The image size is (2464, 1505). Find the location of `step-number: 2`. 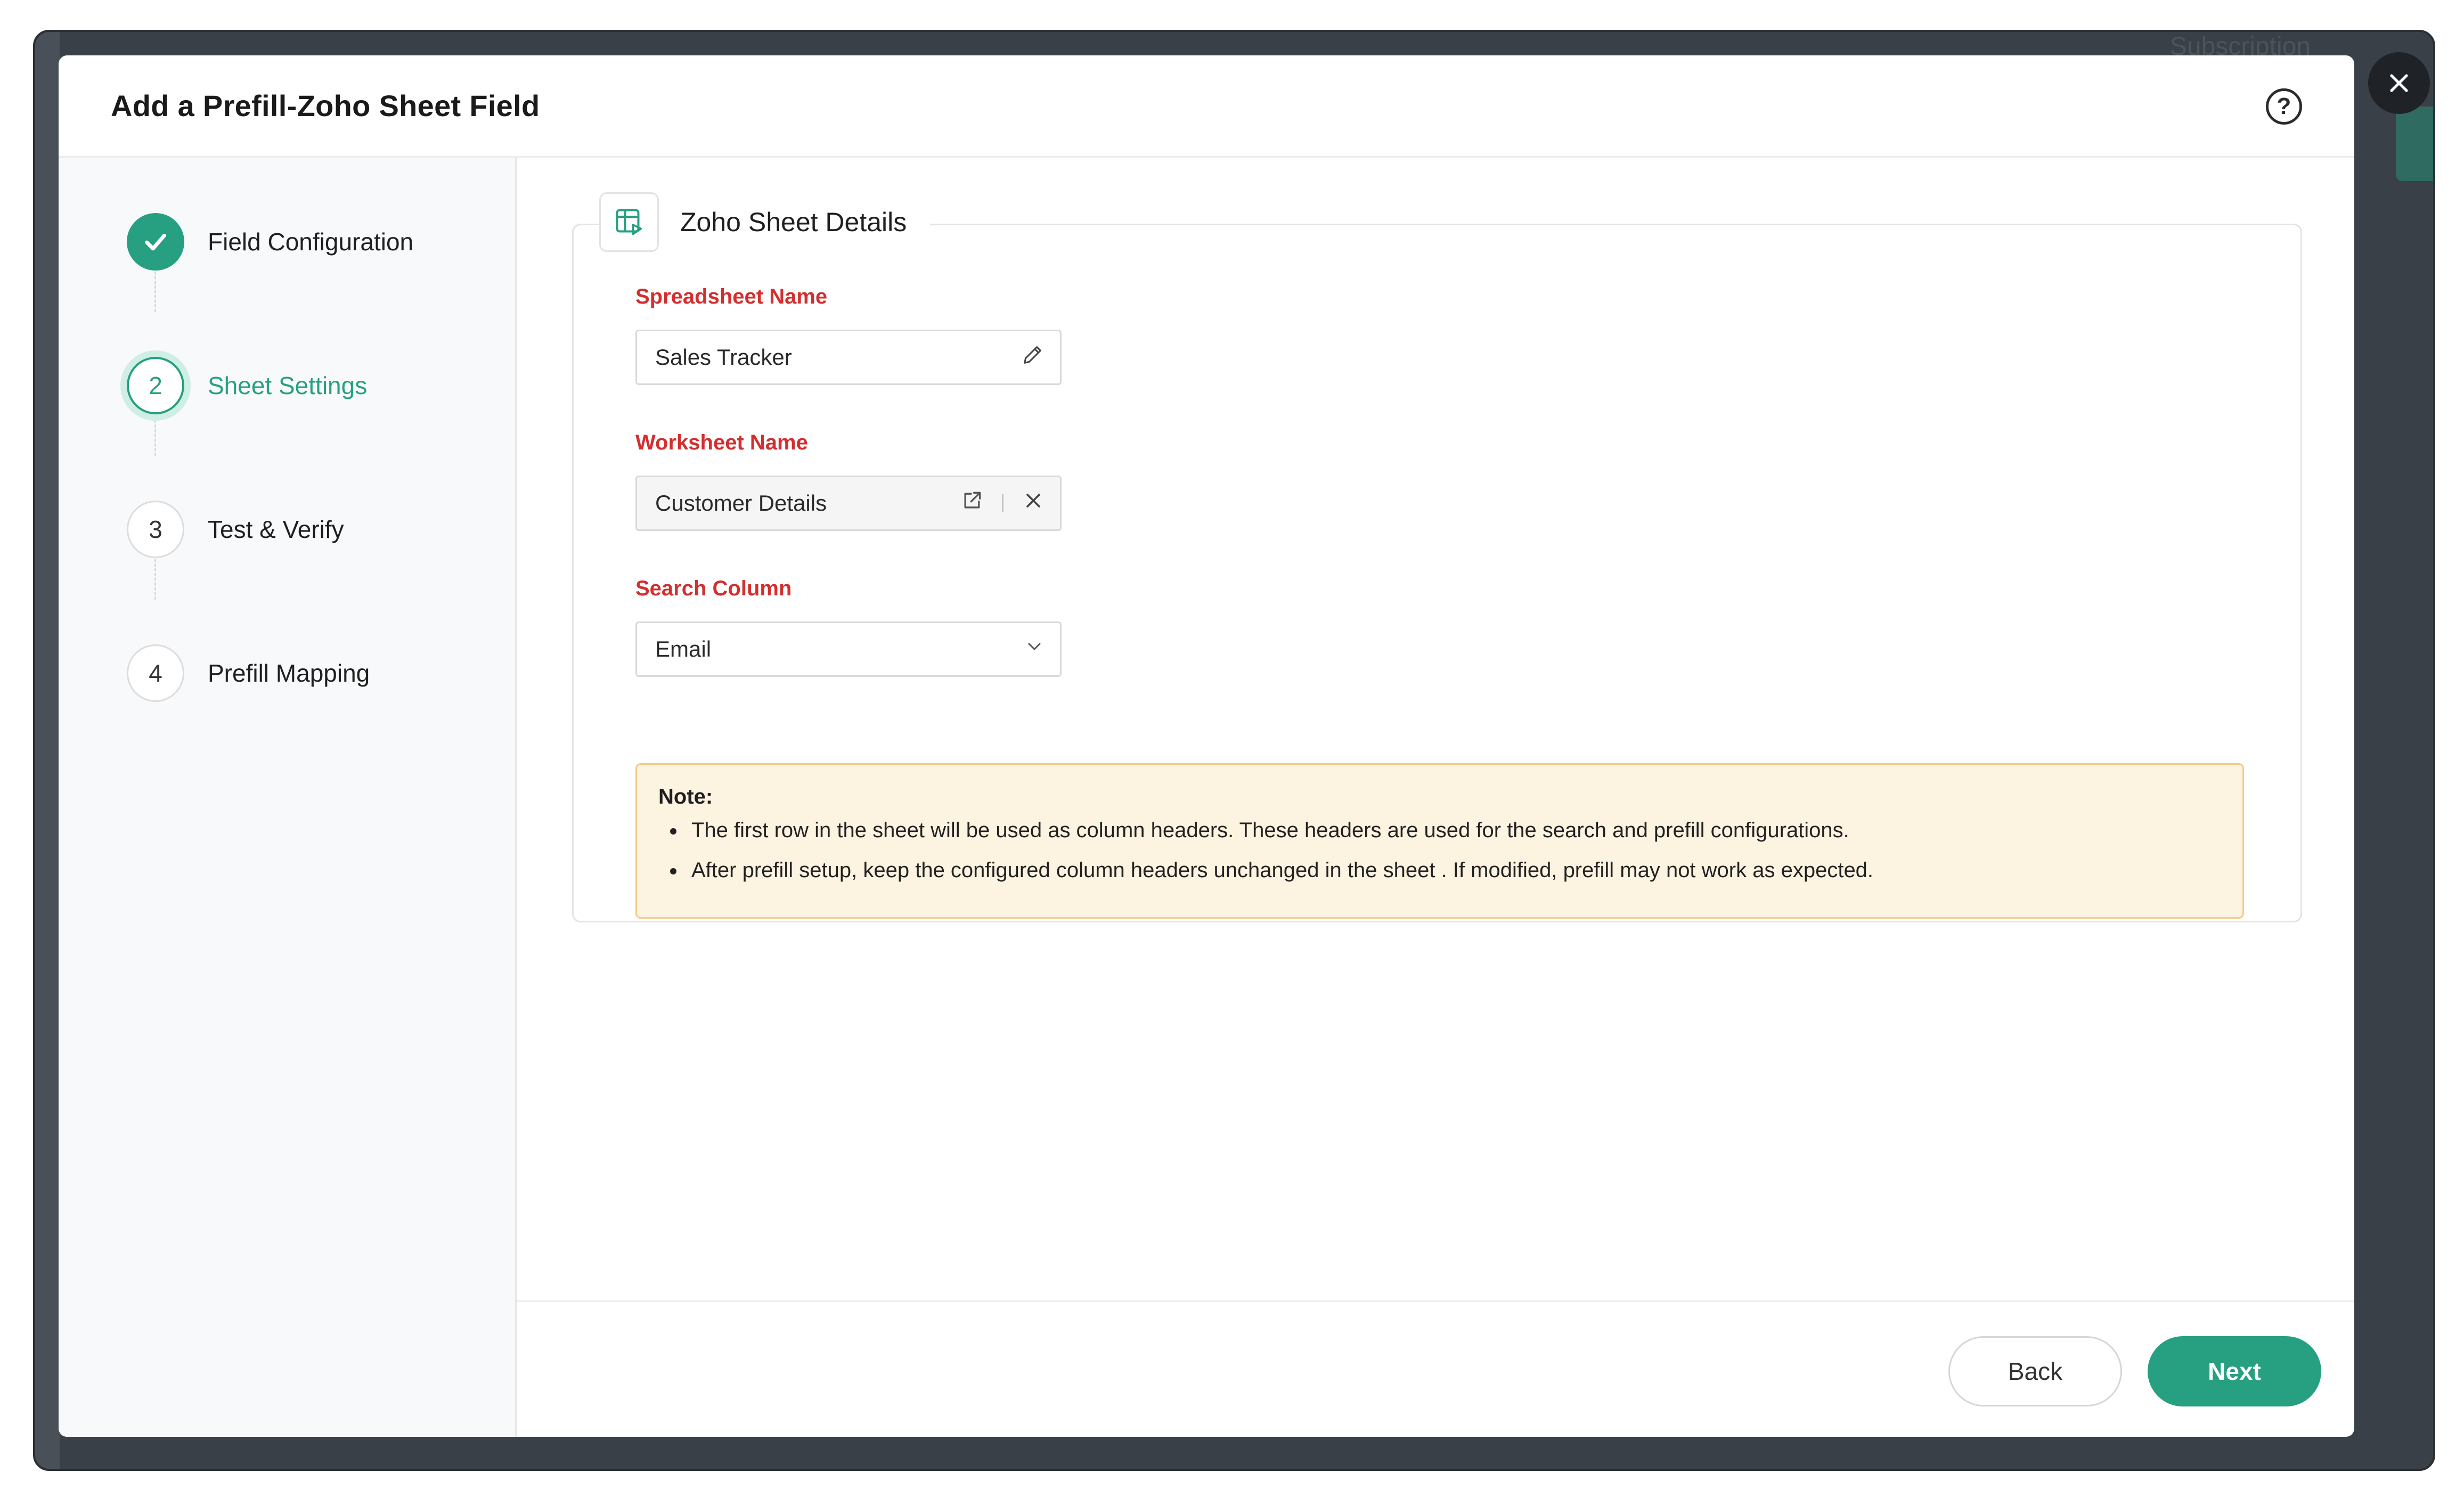

step-number: 2 is located at coordinates (155, 385).